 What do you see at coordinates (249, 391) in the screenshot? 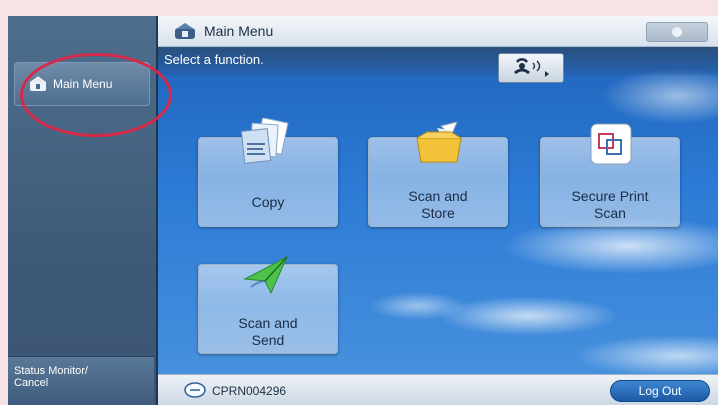
I see `user-id-label: CPRN004296` at bounding box center [249, 391].